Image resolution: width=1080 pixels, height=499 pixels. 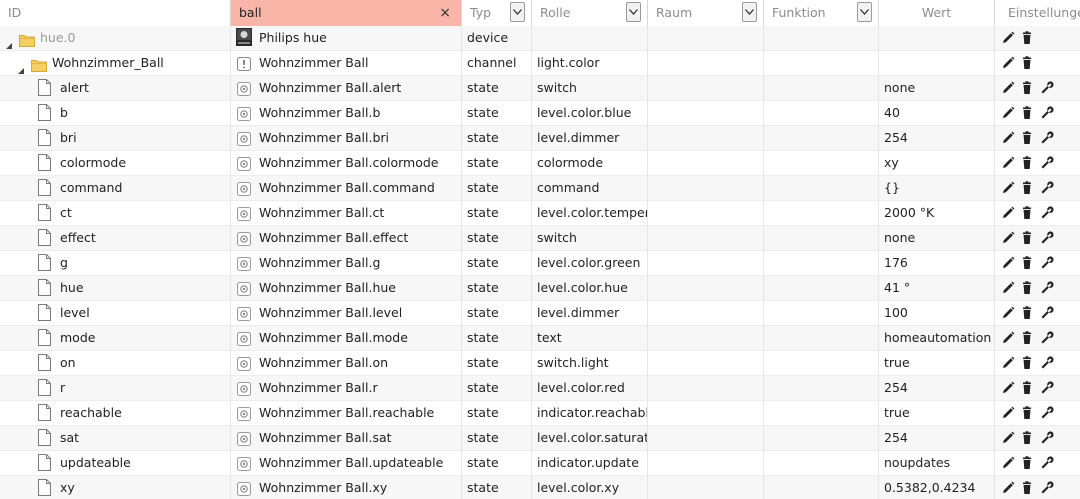 What do you see at coordinates (937, 313) in the screenshot?
I see `wert-cell: 100` at bounding box center [937, 313].